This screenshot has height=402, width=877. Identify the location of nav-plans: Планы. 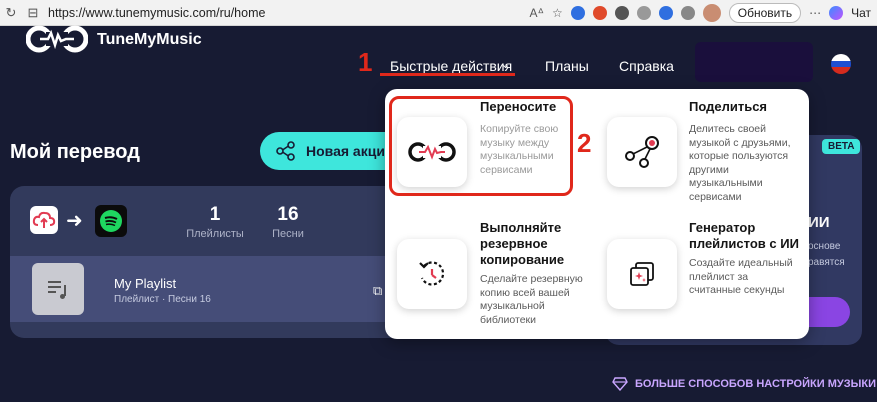
(567, 66).